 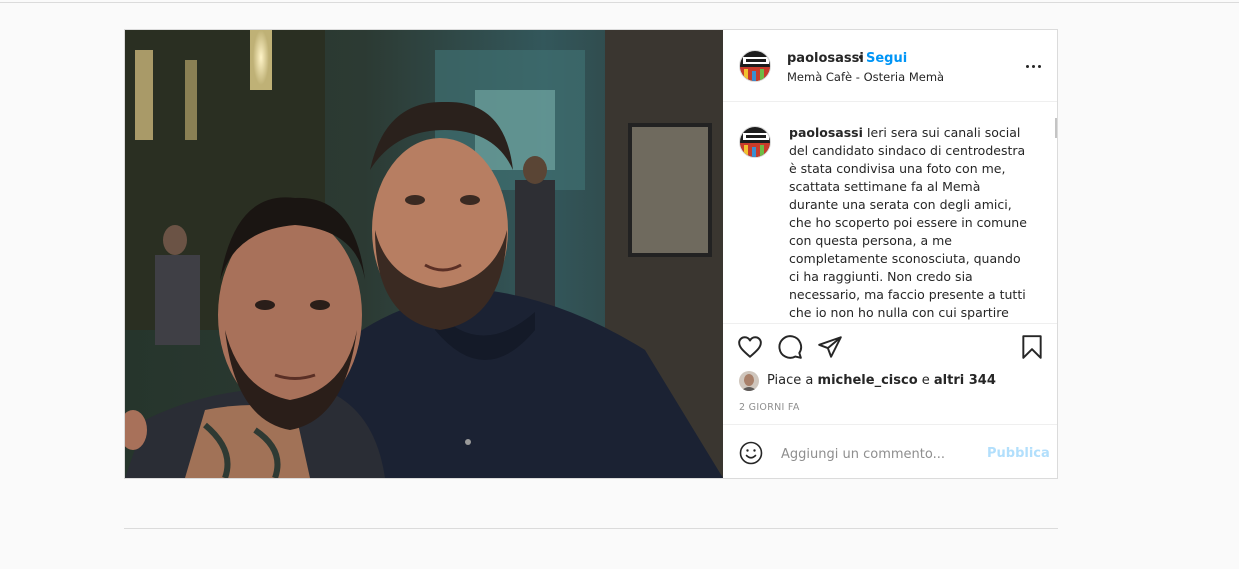 I want to click on comment-form: Pubblica, so click(x=890, y=451).